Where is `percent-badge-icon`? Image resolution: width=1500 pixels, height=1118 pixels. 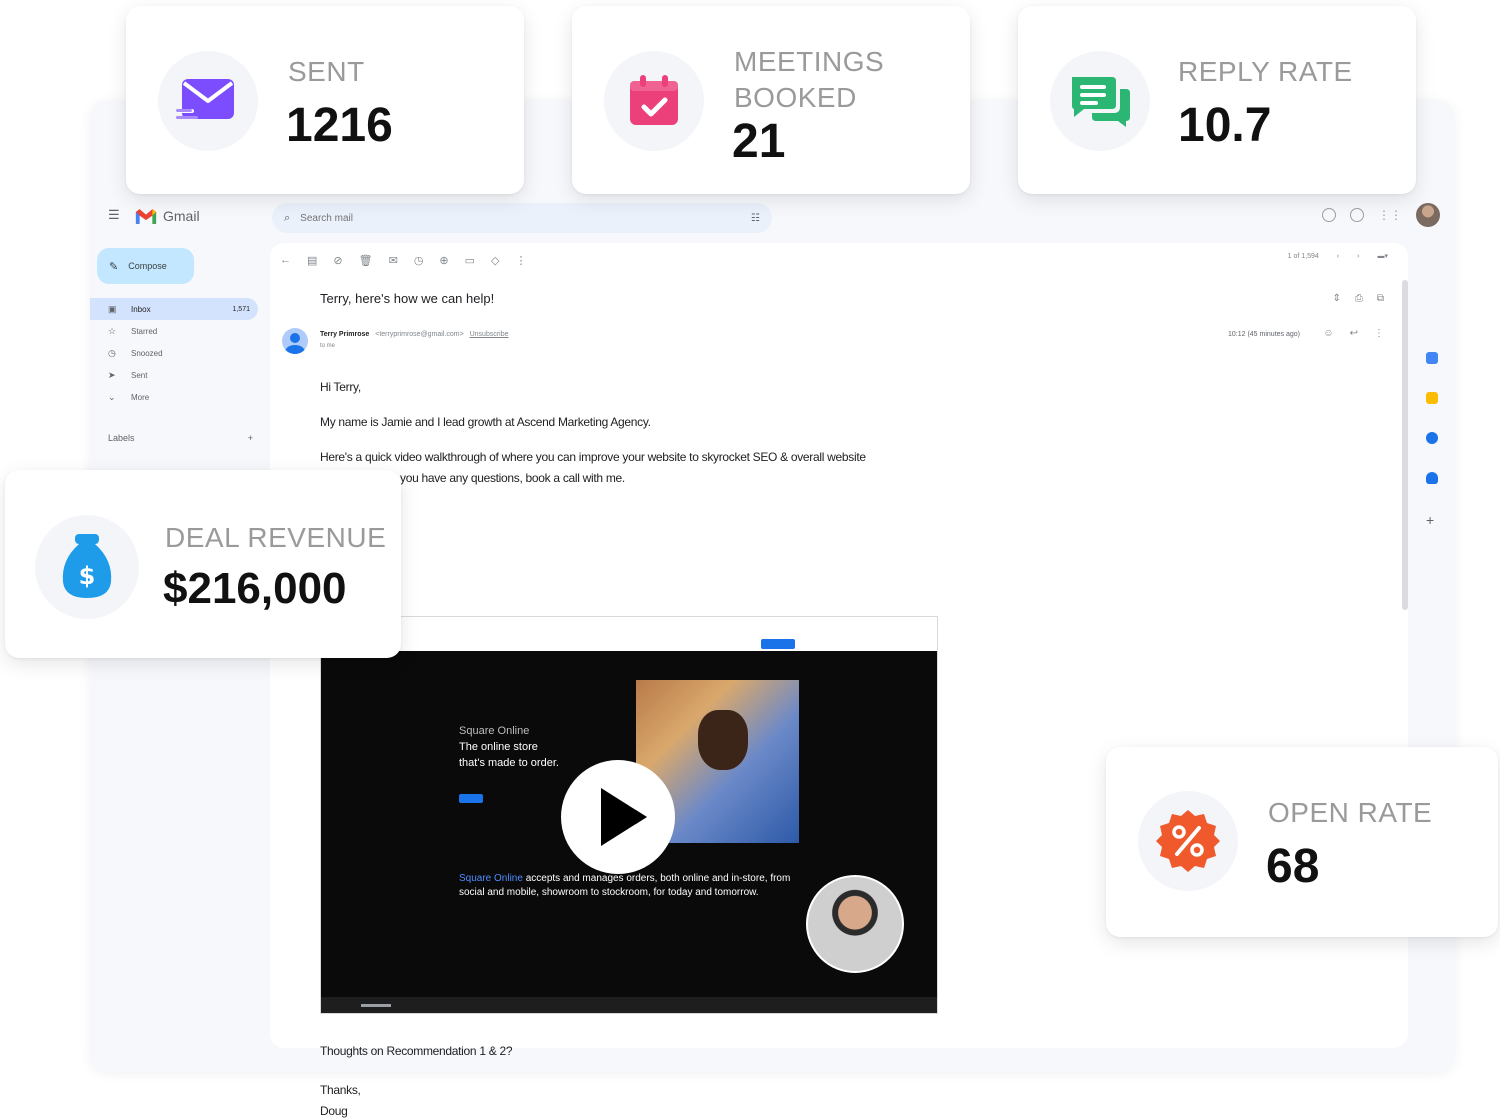 percent-badge-icon is located at coordinates (1188, 841).